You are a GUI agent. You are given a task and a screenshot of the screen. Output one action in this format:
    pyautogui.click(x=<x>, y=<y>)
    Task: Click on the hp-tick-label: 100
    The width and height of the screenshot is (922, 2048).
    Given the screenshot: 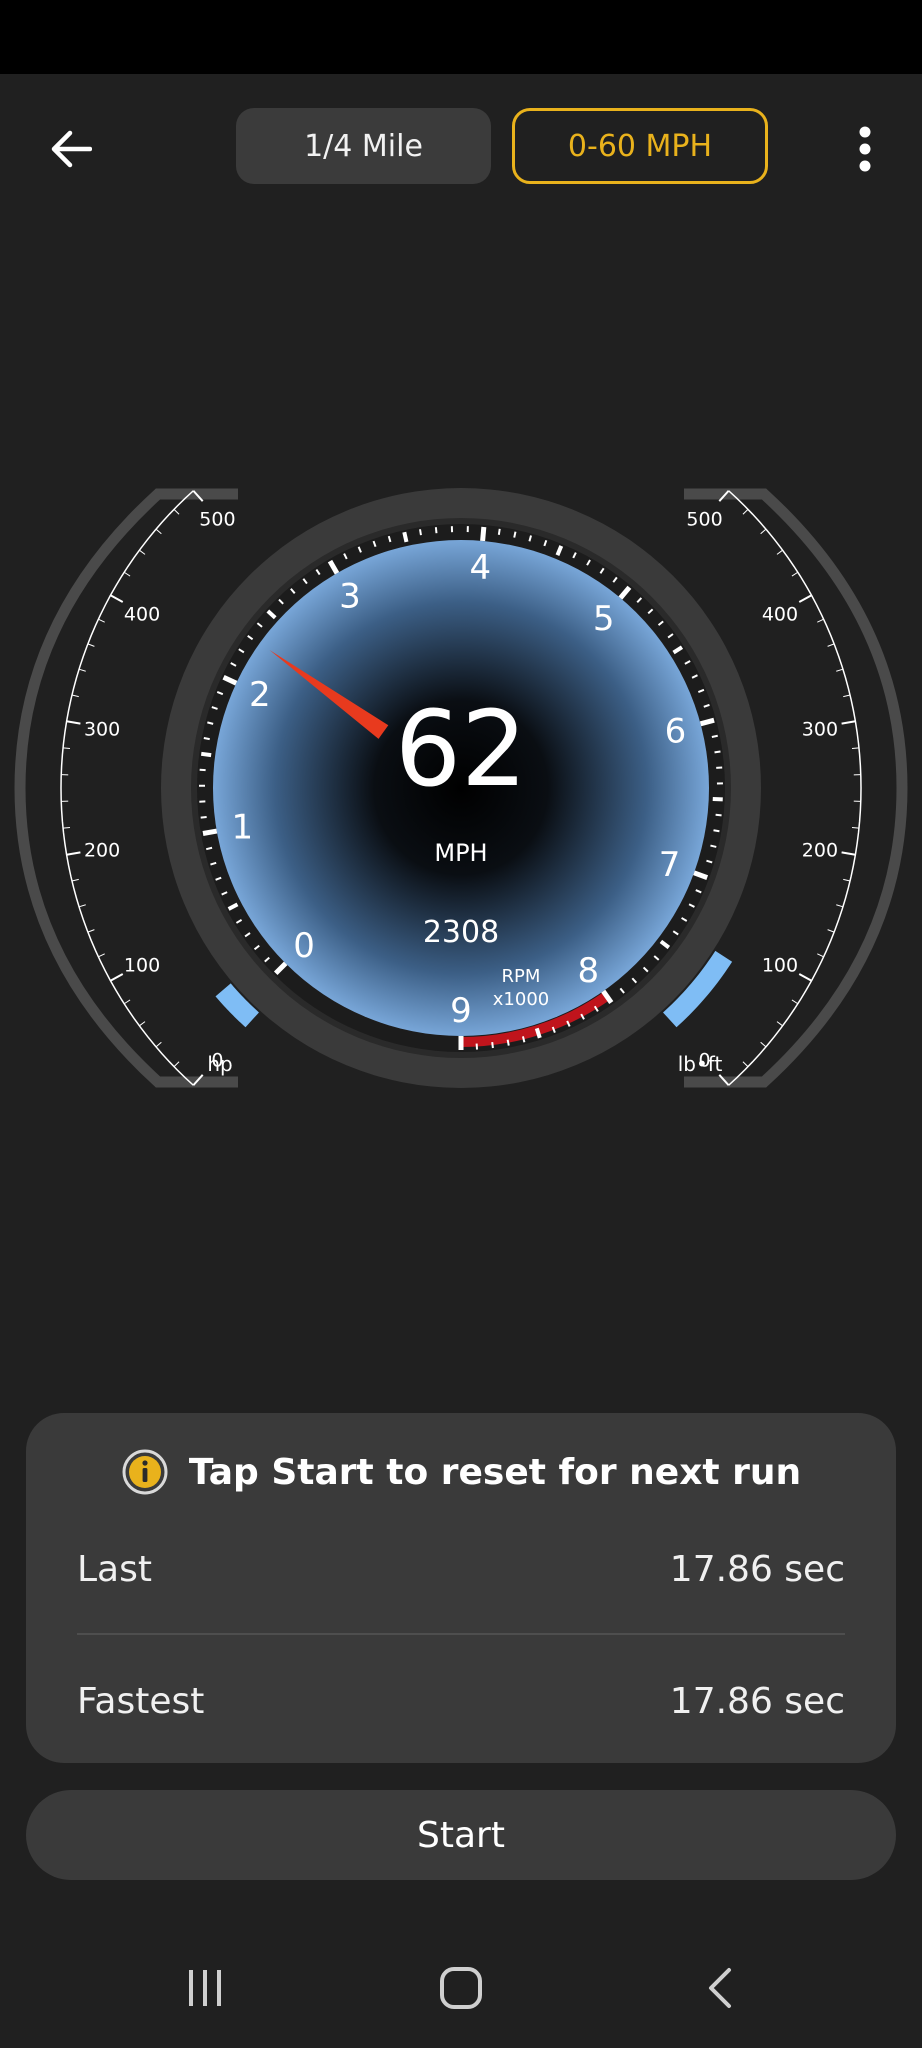 What is the action you would take?
    pyautogui.click(x=142, y=965)
    